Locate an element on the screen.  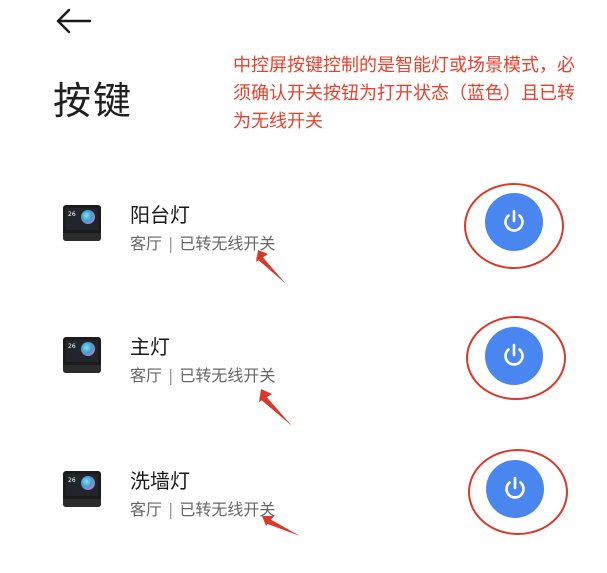
page-title: 按键 is located at coordinates (93, 101).